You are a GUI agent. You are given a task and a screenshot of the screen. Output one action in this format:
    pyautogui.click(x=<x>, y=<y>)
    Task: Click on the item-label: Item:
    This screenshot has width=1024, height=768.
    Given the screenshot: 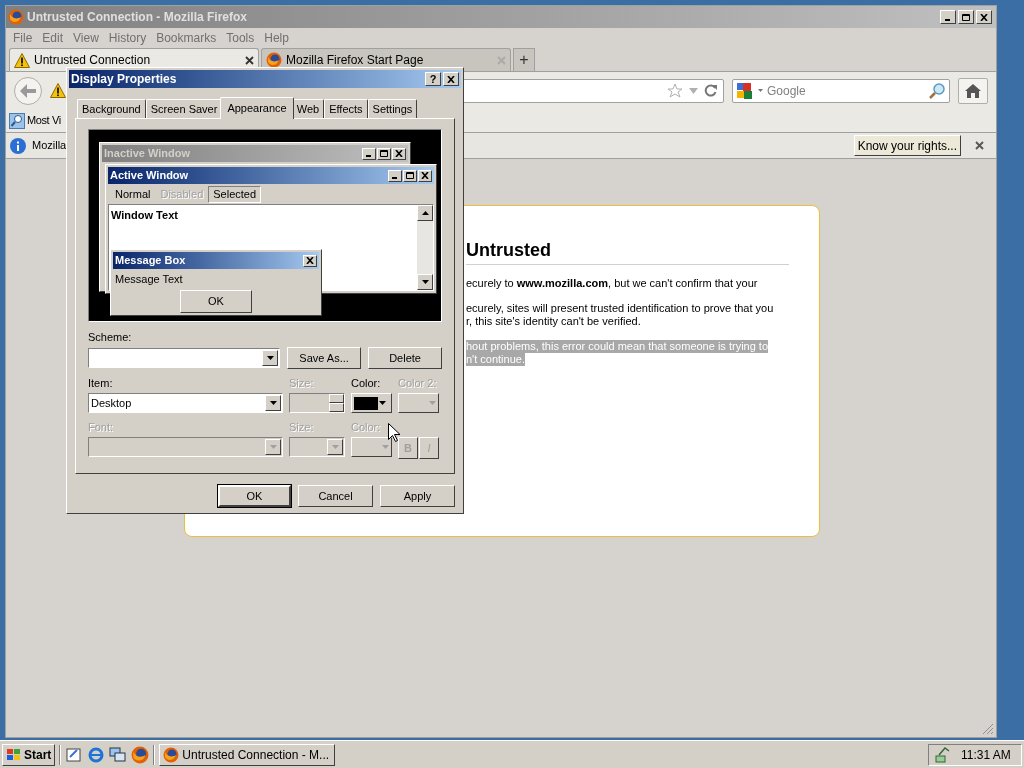 What is the action you would take?
    pyautogui.click(x=101, y=383)
    